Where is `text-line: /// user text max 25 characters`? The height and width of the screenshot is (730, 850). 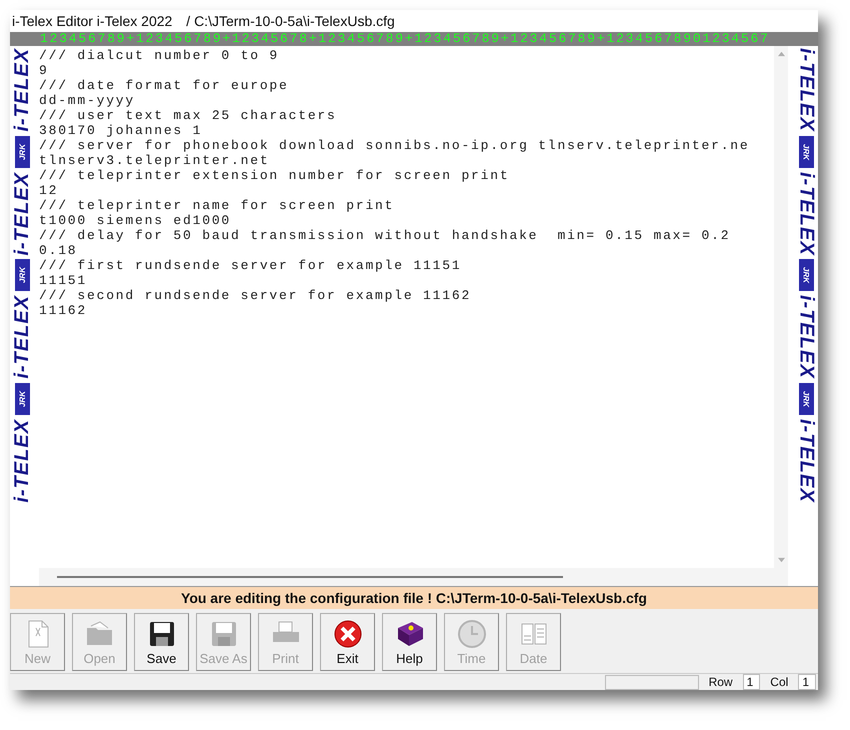
text-line: /// user text max 25 characters is located at coordinates (188, 115).